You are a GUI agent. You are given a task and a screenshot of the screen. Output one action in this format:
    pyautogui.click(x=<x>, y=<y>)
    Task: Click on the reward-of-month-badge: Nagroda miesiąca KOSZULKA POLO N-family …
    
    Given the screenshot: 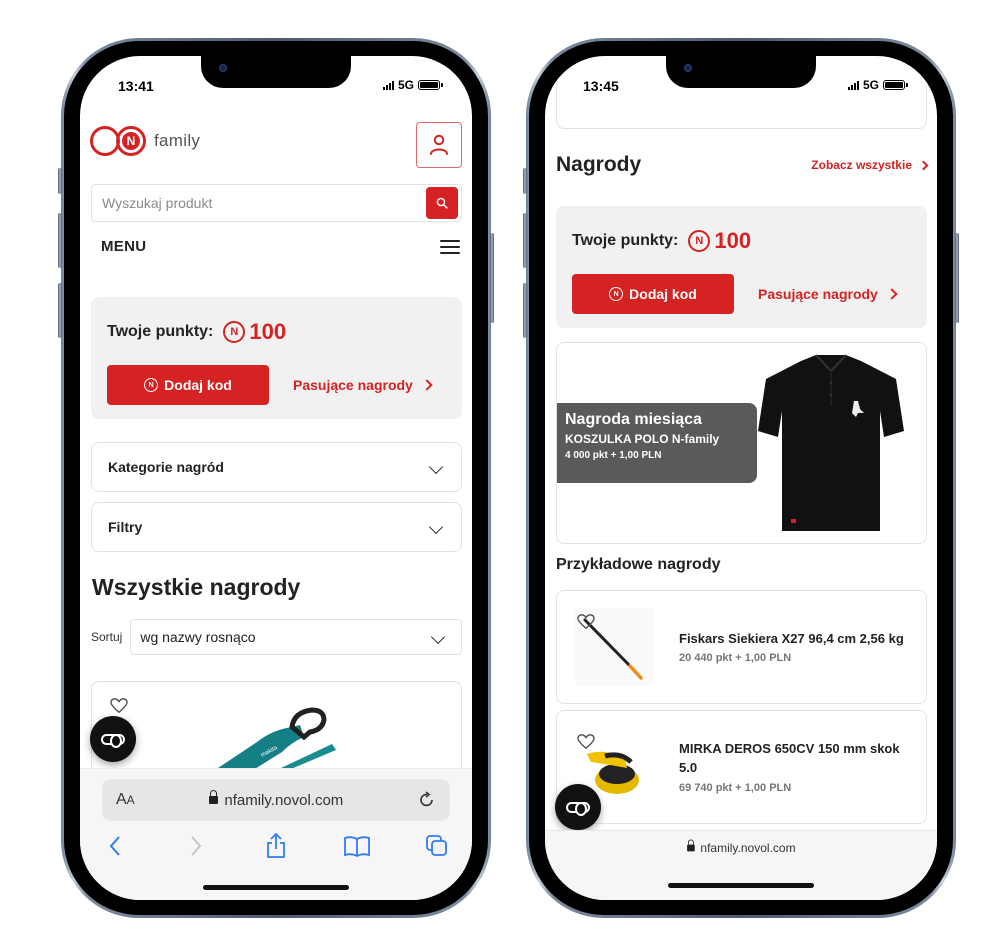 What is the action you would take?
    pyautogui.click(x=657, y=443)
    